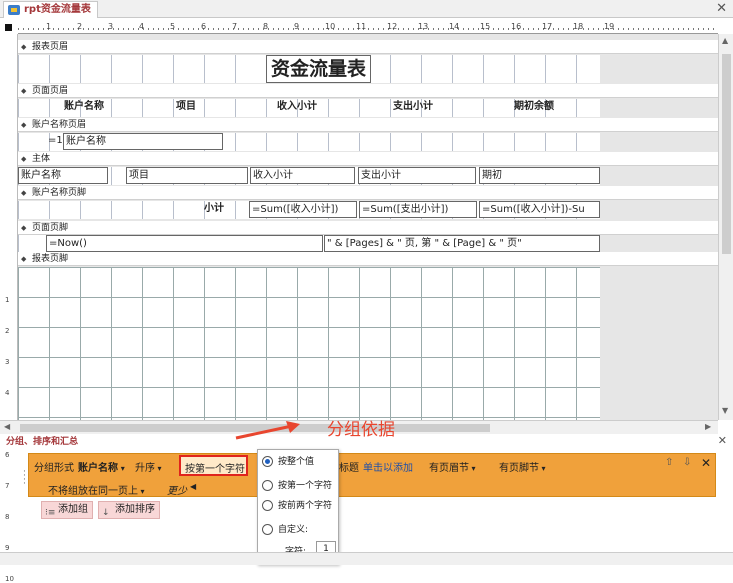 This screenshot has width=733, height=583. I want to click on section-group-footer: 账户名称页脚, so click(368, 193).